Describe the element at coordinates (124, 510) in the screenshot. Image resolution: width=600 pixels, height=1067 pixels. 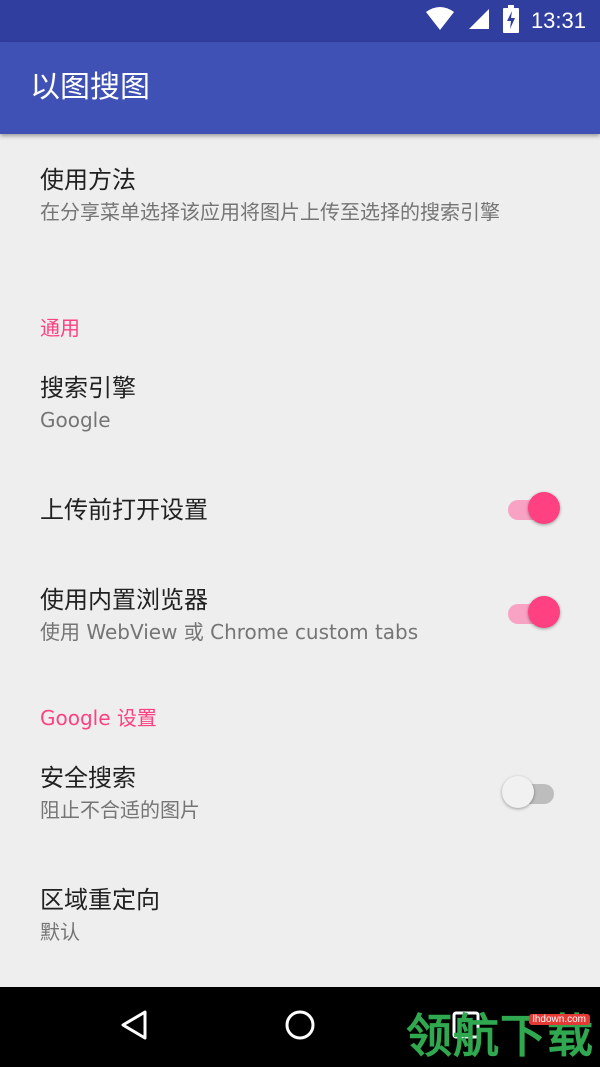
I see `pref-title: 上传前打开设置` at that location.